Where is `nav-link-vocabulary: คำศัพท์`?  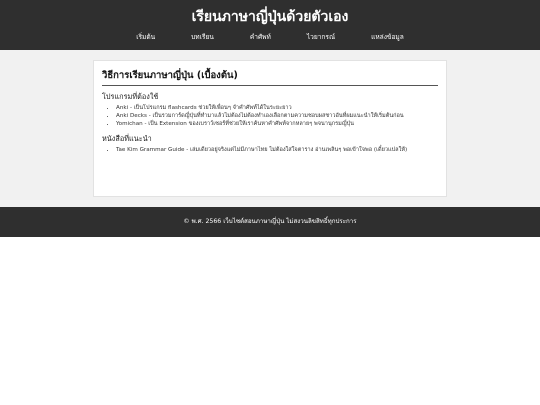
nav-link-vocabulary: คำศัพท์ is located at coordinates (260, 37).